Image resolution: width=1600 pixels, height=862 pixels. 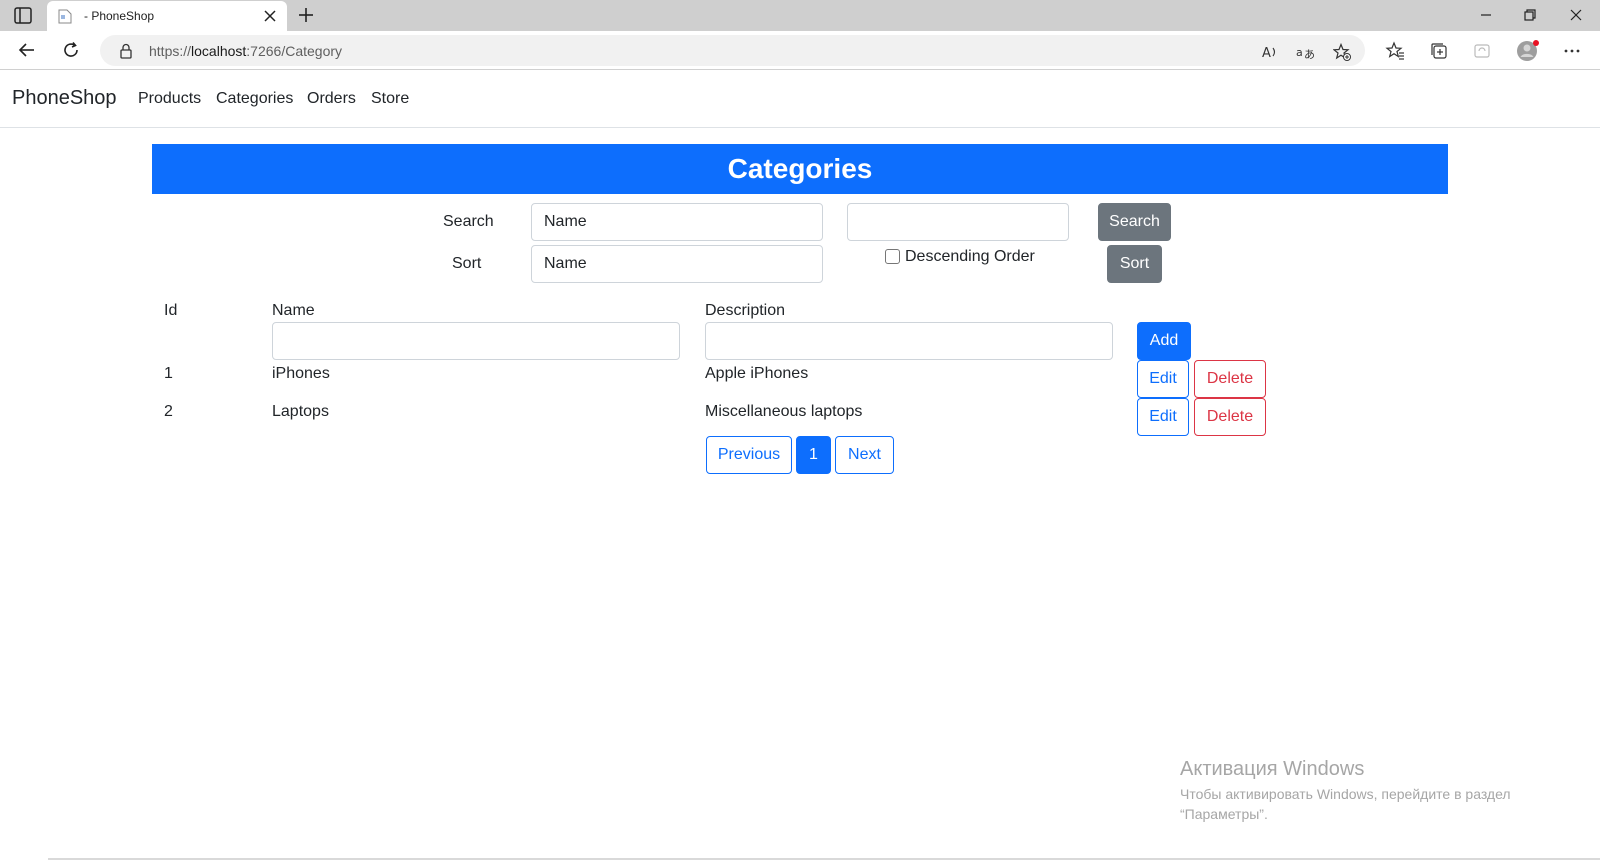 What do you see at coordinates (294, 51) in the screenshot?
I see `url-path: :7266/Category` at bounding box center [294, 51].